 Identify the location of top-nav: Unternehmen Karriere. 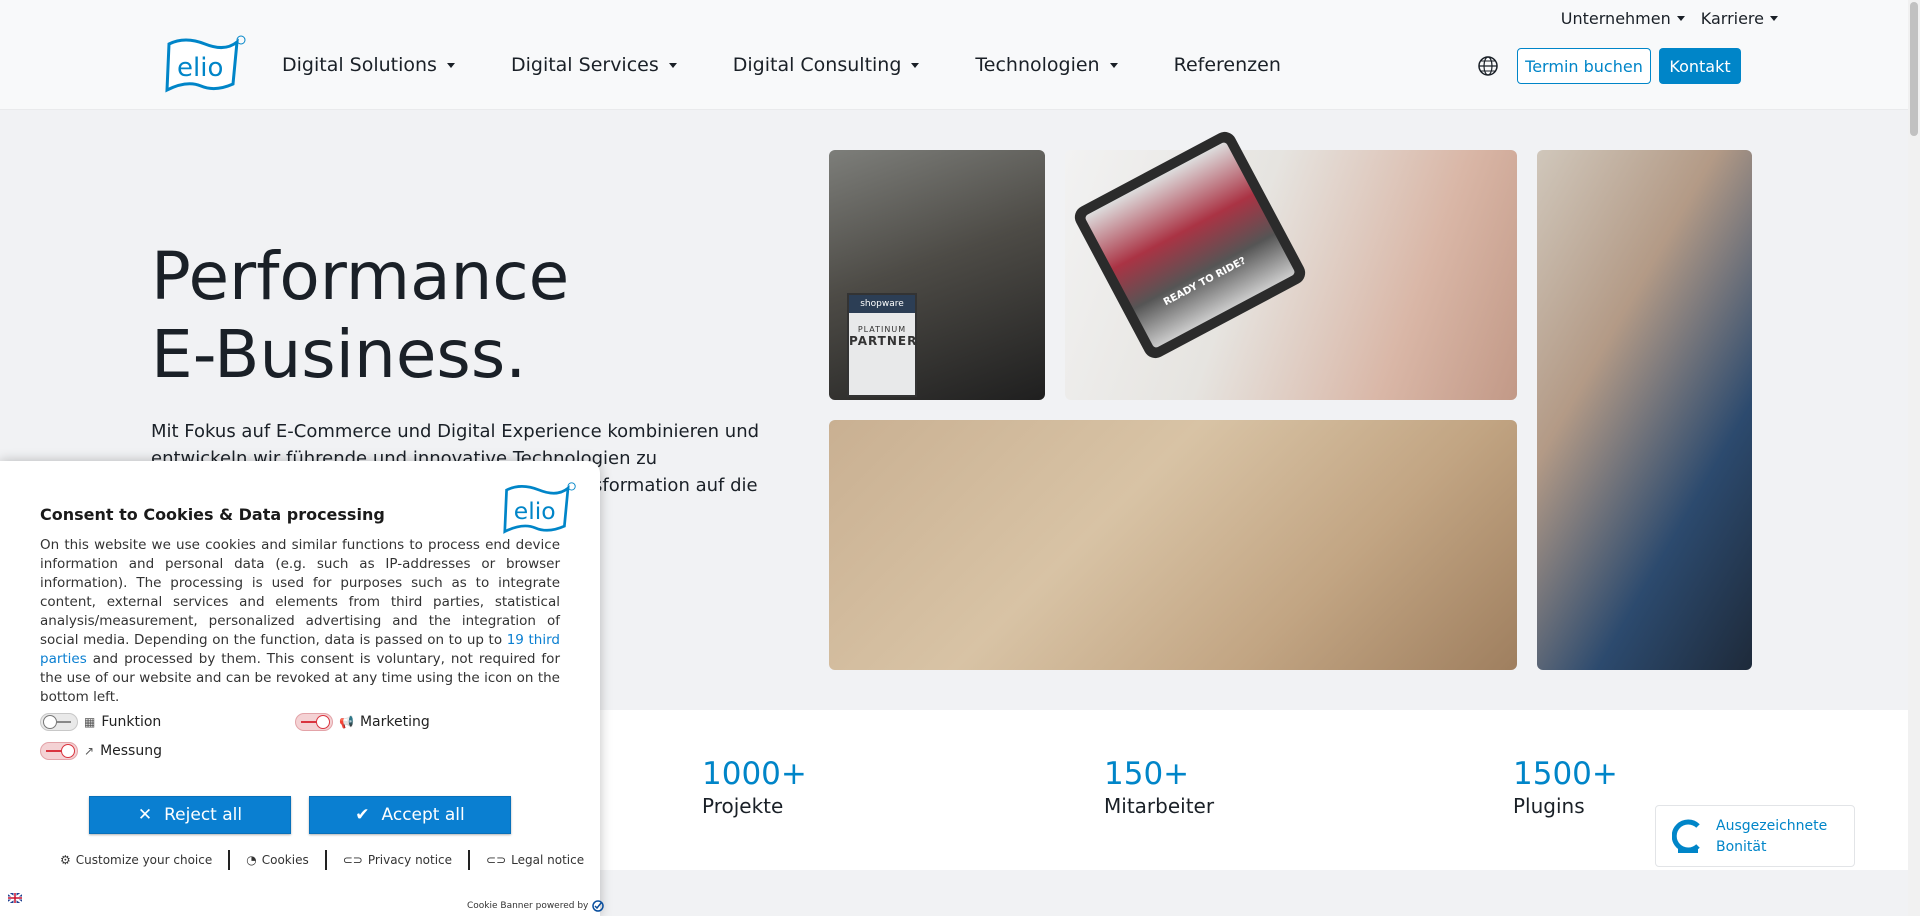
(1669, 18).